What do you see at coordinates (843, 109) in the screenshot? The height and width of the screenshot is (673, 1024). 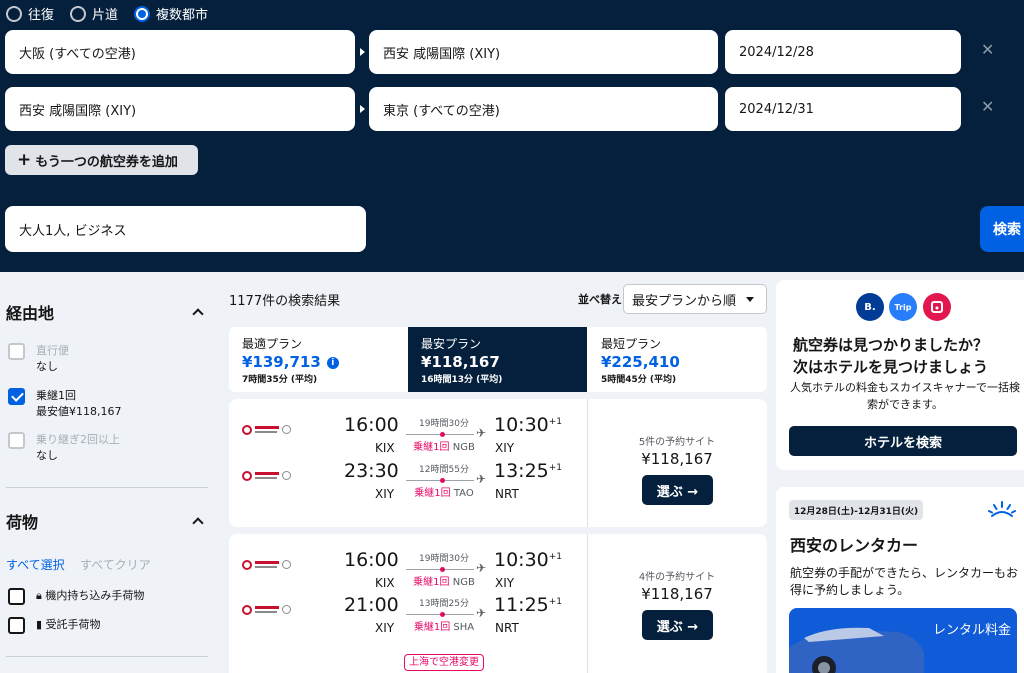 I see `leg2-date-field: 2024/12/31` at bounding box center [843, 109].